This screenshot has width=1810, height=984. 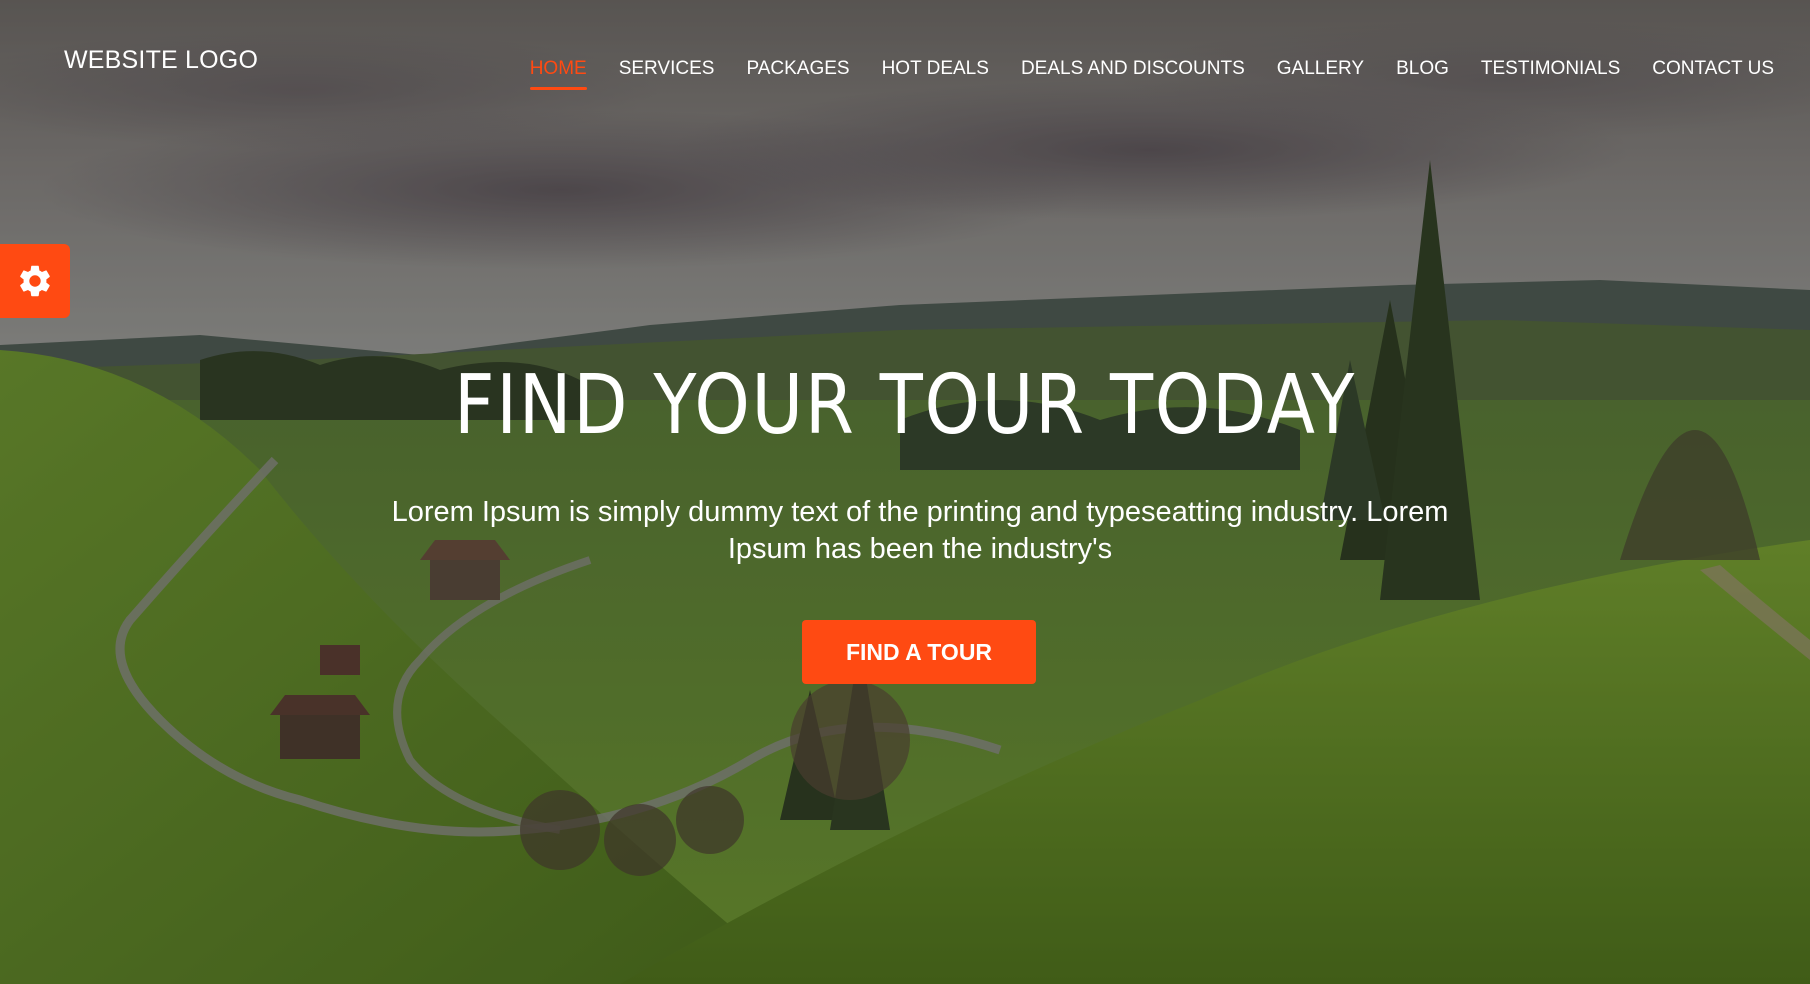 I want to click on nav-item-testimonials: TESTIMONIALS, so click(x=1550, y=74).